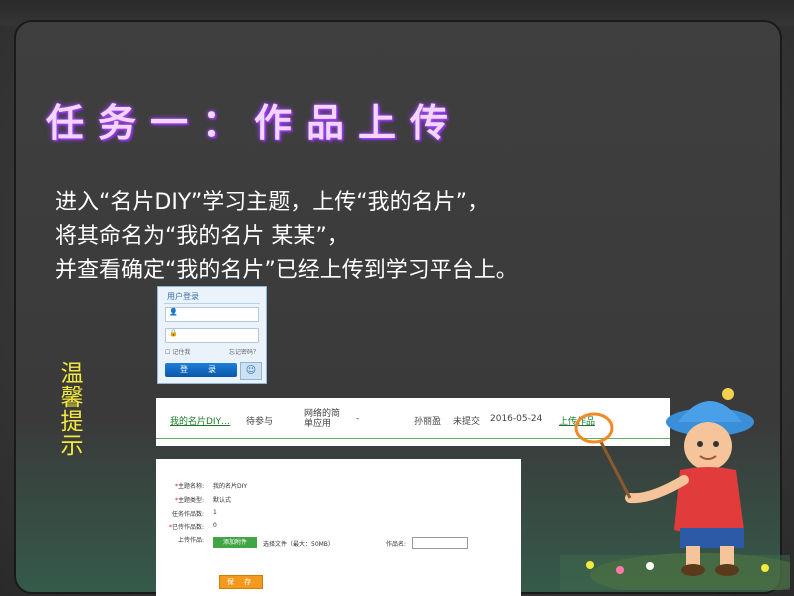 Image resolution: width=794 pixels, height=596 pixels. Describe the element at coordinates (187, 514) in the screenshot. I see `task-count-label: 任务作品数:` at that location.